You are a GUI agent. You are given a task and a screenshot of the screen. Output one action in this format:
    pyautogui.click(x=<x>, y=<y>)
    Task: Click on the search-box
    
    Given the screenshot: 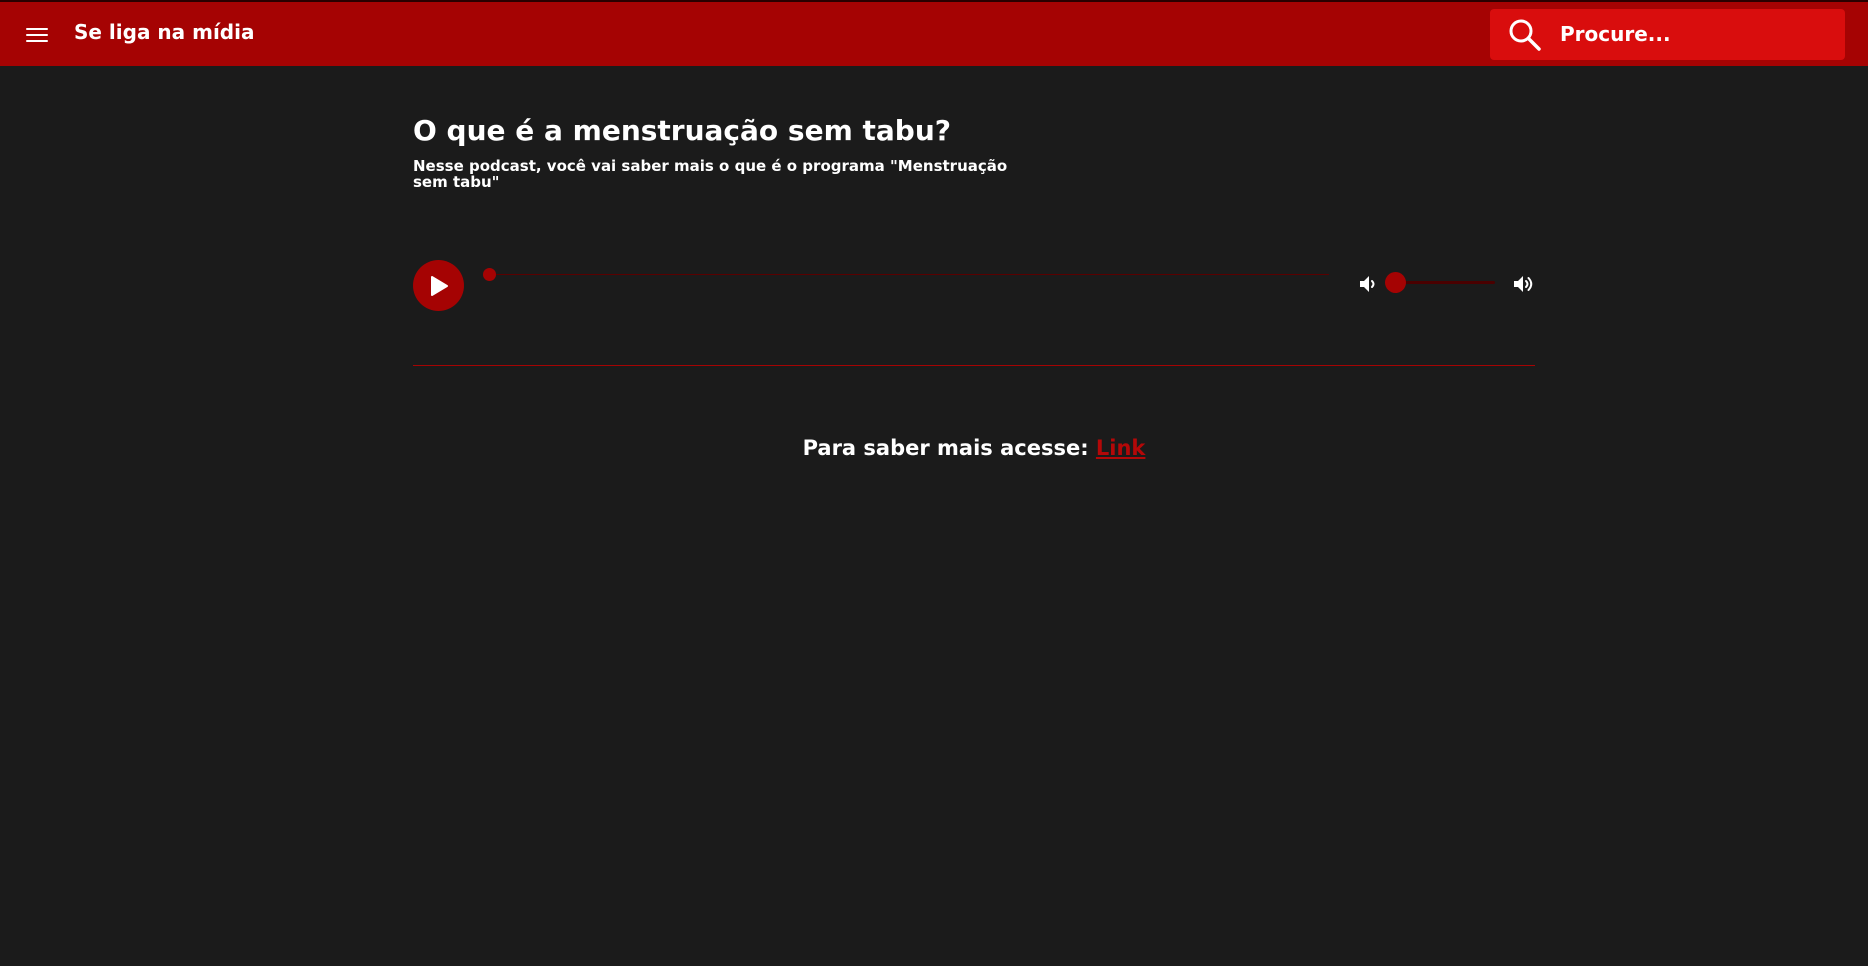 What is the action you would take?
    pyautogui.click(x=1667, y=34)
    